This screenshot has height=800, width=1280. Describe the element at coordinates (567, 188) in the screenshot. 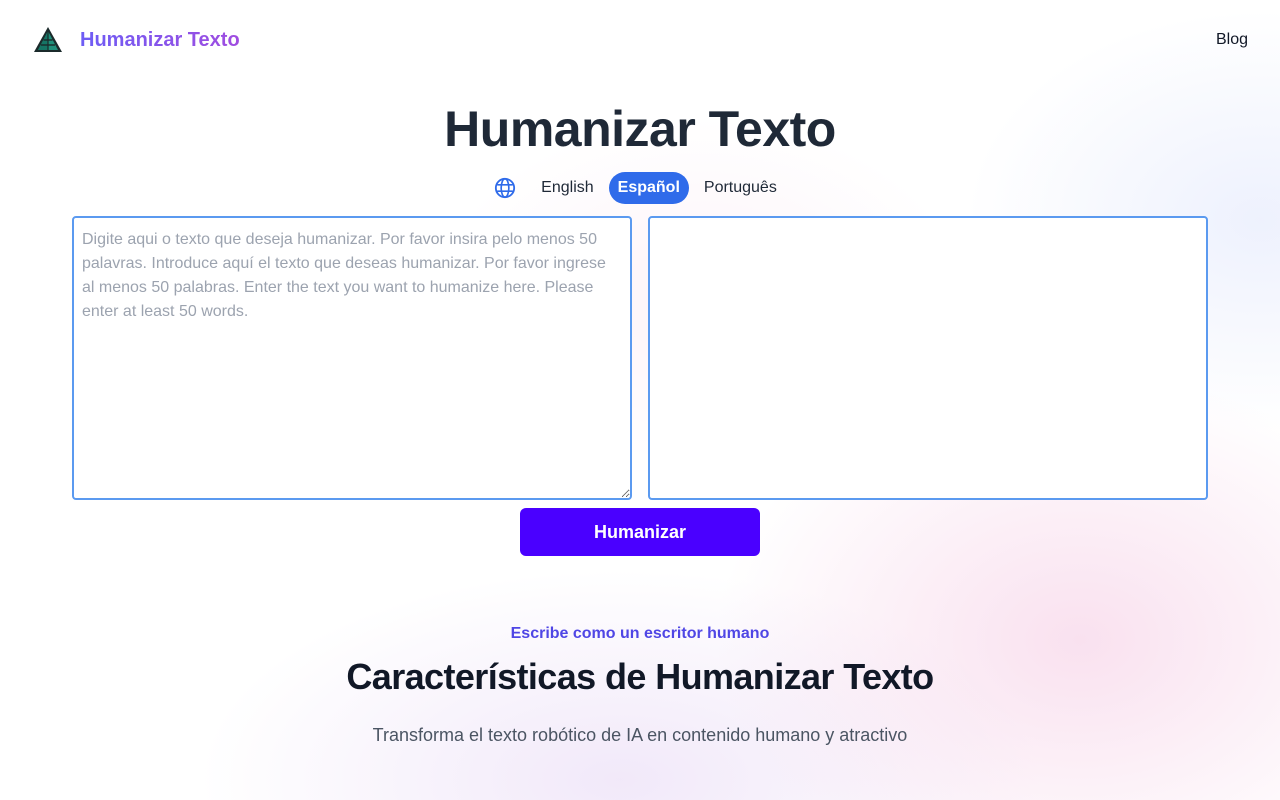

I see `language-english-button: English` at that location.